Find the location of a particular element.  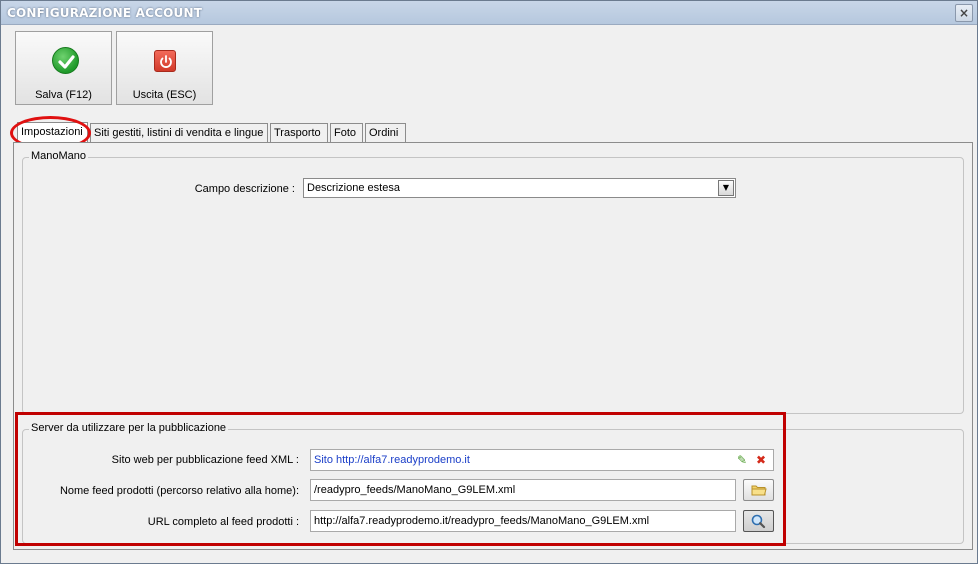

close-icon: × is located at coordinates (964, 13).